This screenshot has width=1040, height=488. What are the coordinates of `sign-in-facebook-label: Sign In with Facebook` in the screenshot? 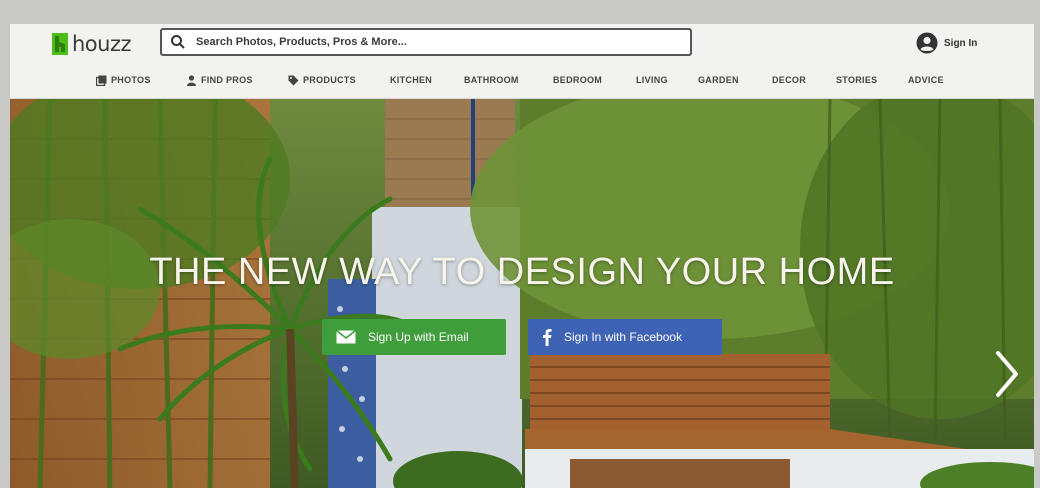 It's located at (623, 337).